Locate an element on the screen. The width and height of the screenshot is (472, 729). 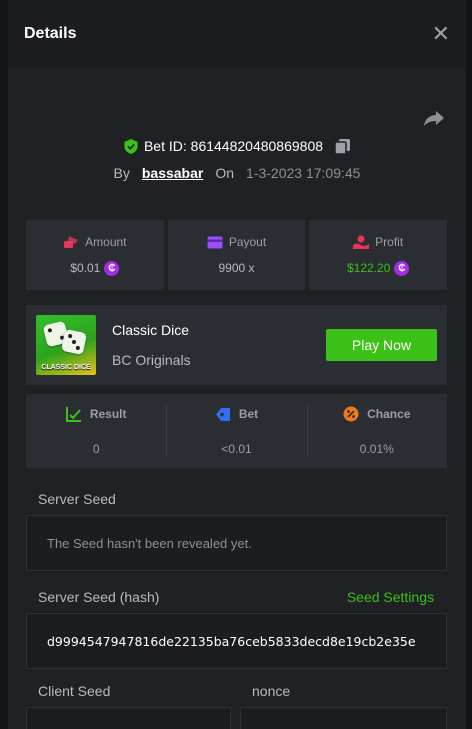
bet-author-row: By bassabar On 1-3-2023 17:09:45 is located at coordinates (237, 173).